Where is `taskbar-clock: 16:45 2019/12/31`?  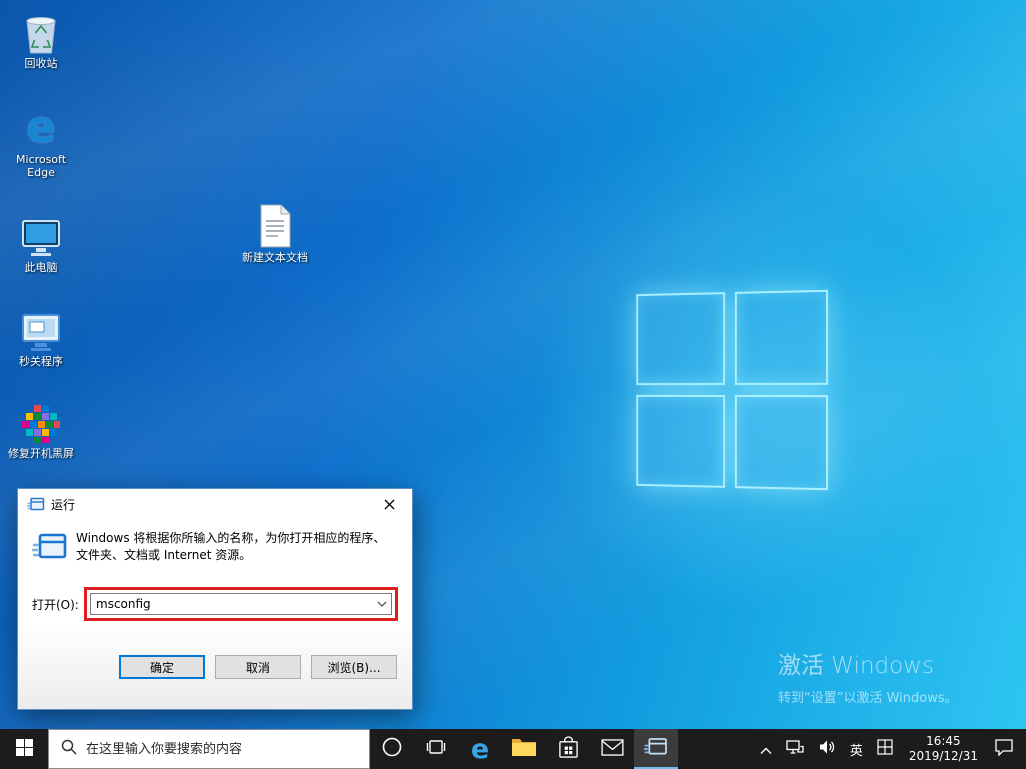 taskbar-clock: 16:45 2019/12/31 is located at coordinates (943, 749).